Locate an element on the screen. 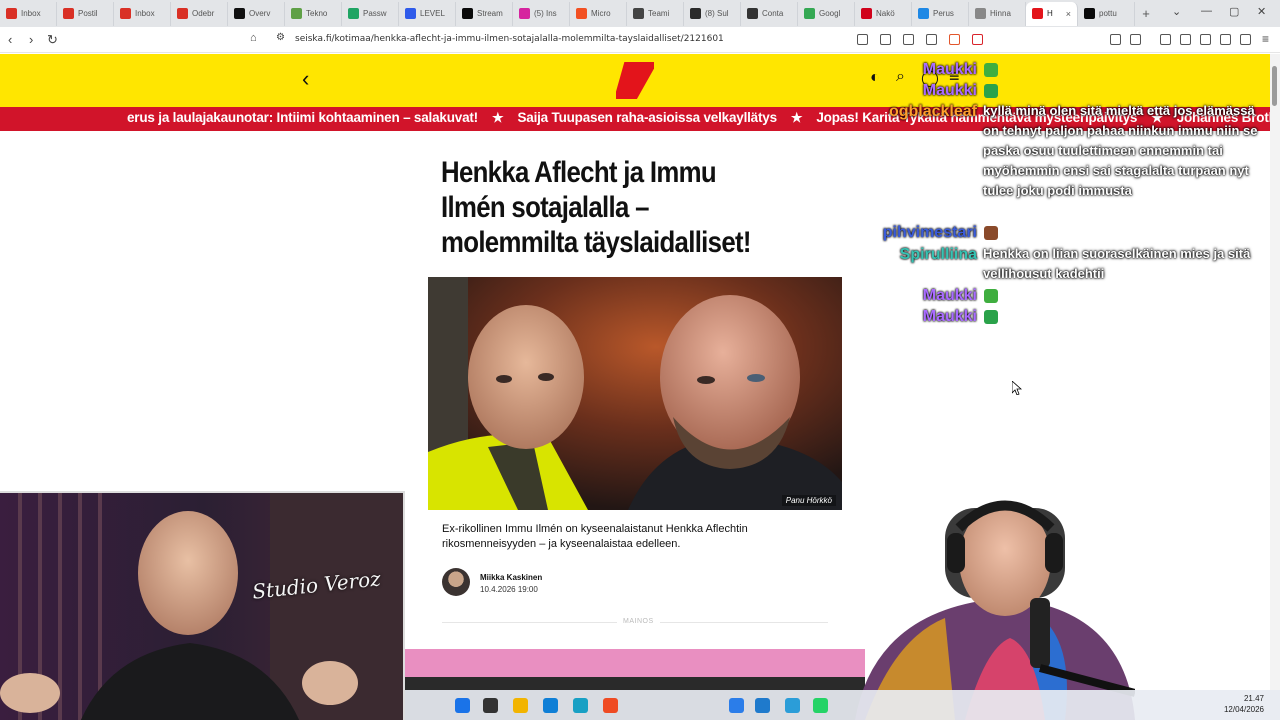  tab-label: LEVEL is located at coordinates (432, 13).